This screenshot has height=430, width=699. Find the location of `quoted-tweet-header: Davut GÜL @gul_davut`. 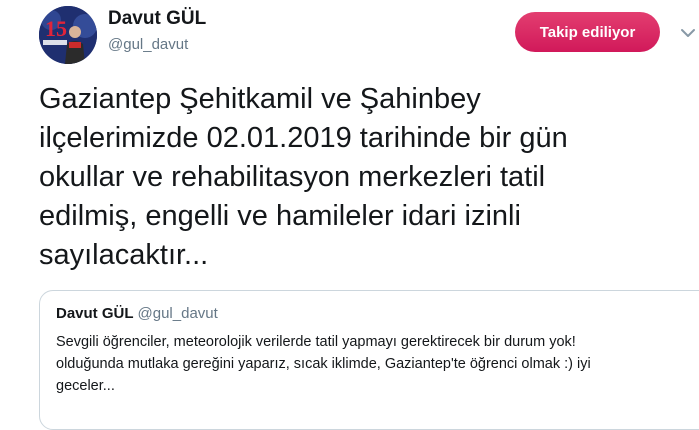

quoted-tweet-header: Davut GÜL @gul_davut is located at coordinates (137, 313).